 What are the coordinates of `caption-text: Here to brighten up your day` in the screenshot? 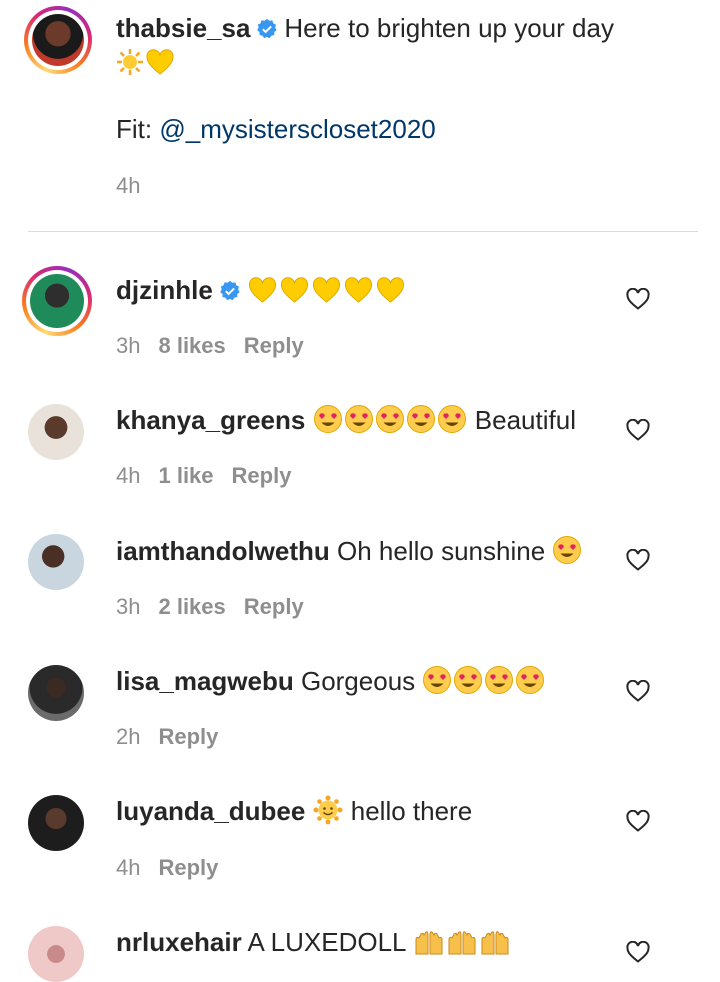 It's located at (449, 28).